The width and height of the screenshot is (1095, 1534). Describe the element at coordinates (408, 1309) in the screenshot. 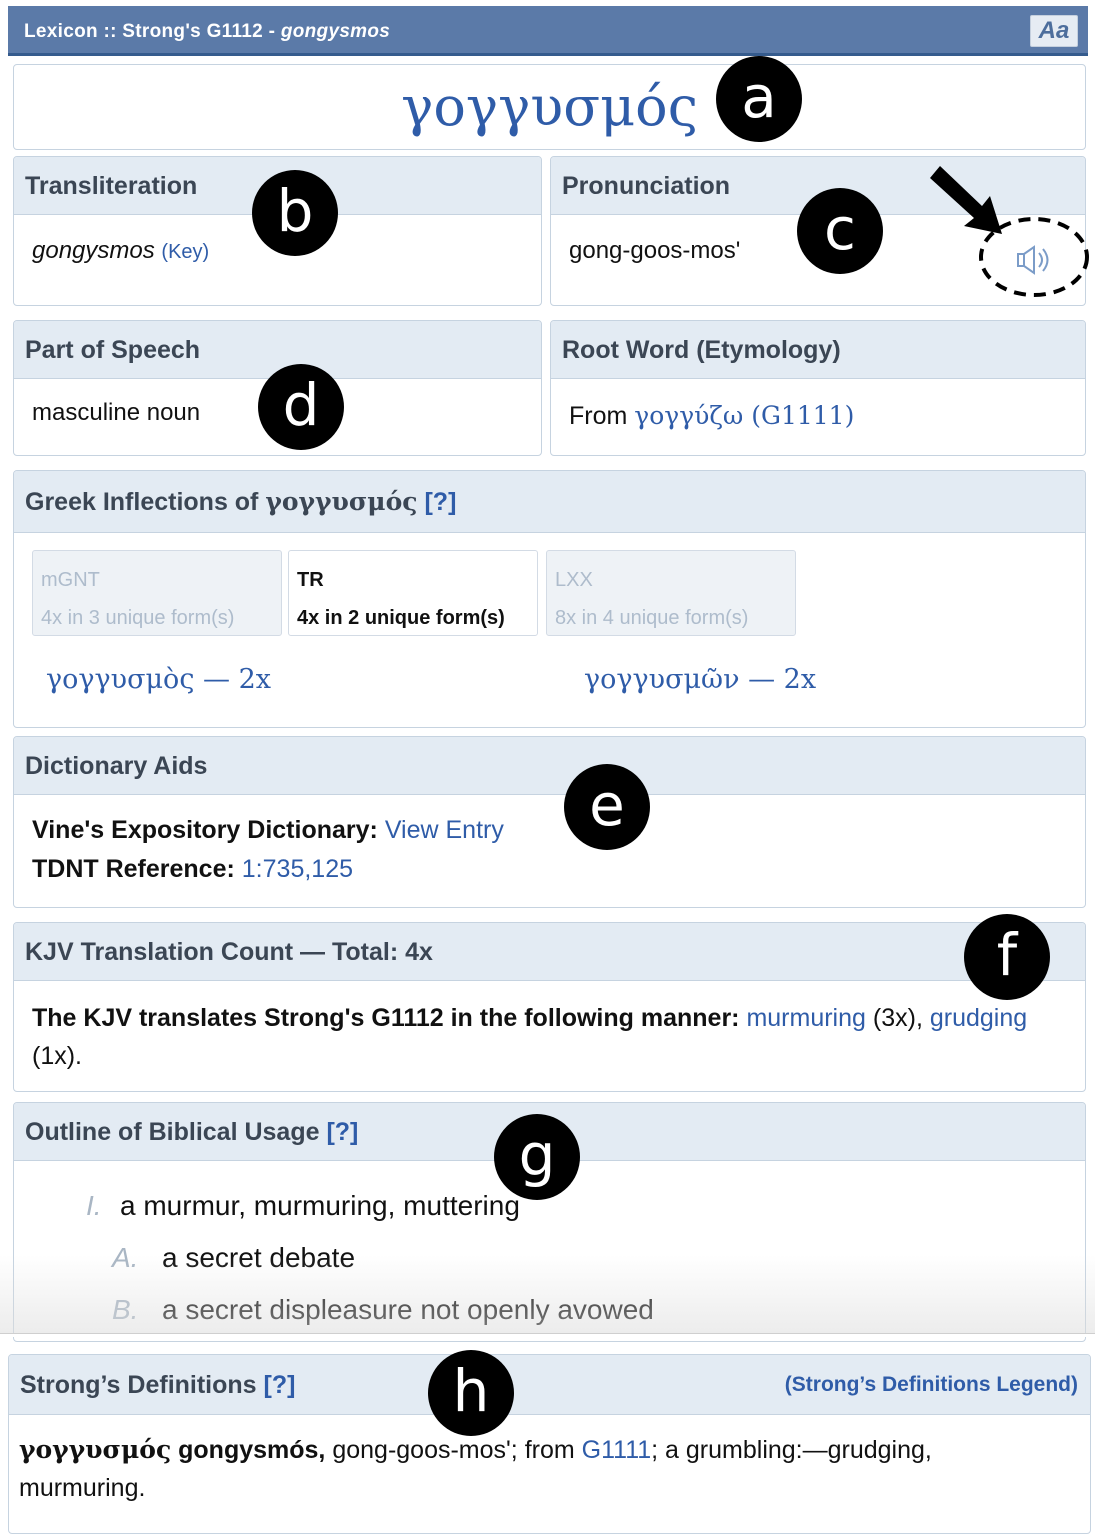

I see `outline-item-text: a secret displeasure not openly avowed` at that location.